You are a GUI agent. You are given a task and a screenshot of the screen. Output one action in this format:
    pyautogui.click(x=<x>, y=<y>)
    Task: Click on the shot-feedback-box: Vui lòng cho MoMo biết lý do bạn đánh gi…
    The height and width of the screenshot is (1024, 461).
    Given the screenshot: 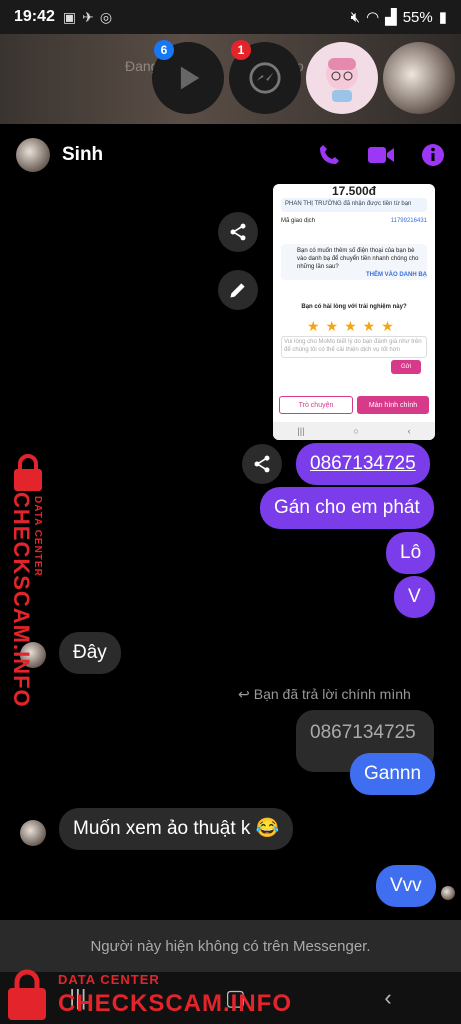 What is the action you would take?
    pyautogui.click(x=354, y=347)
    